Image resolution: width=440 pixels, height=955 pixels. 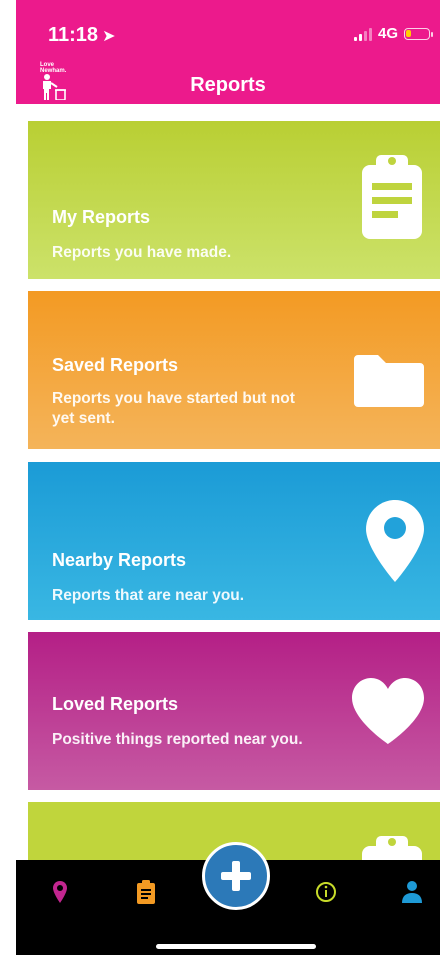 I want to click on status-indicators: 4G, so click(x=393, y=33).